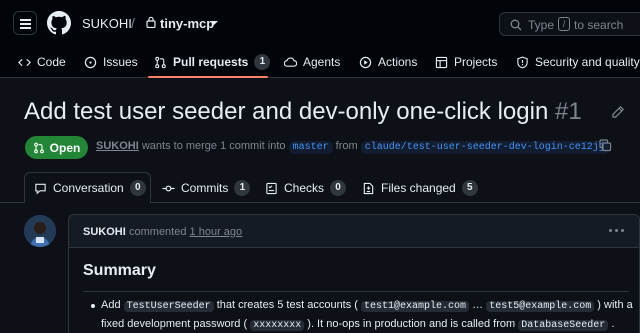 The width and height of the screenshot is (640, 333). What do you see at coordinates (151, 22) in the screenshot?
I see `lock-icon` at bounding box center [151, 22].